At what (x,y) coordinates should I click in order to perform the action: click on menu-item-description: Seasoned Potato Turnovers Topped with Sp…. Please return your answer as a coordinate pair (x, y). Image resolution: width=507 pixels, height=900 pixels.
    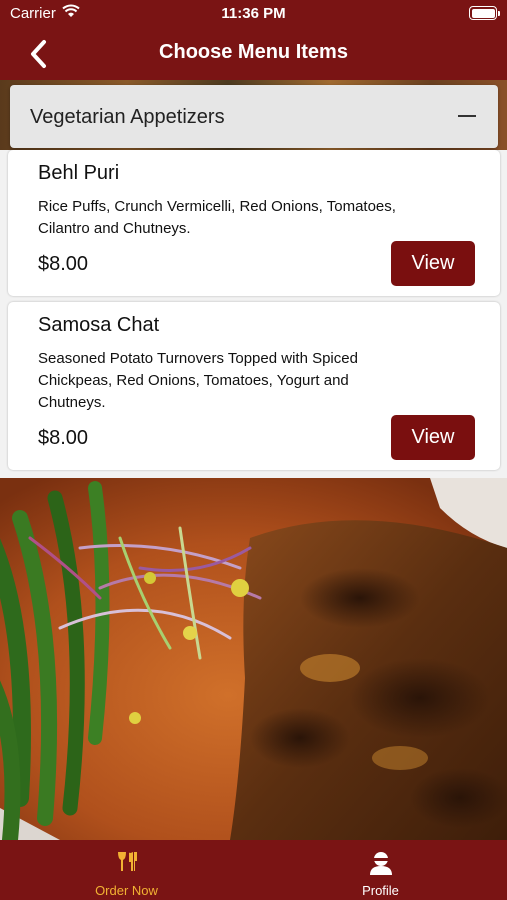
    Looking at the image, I should click on (198, 380).